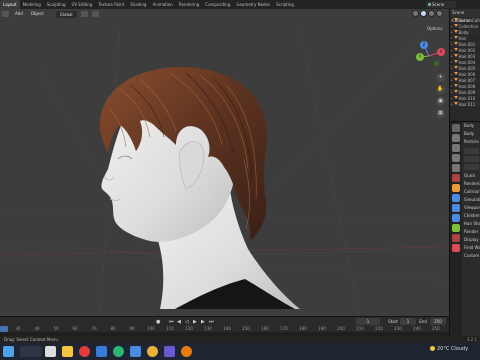 Image resolution: width=480 pixels, height=360 pixels. Describe the element at coordinates (456, 238) in the screenshot. I see `data-tab-icon` at that location.